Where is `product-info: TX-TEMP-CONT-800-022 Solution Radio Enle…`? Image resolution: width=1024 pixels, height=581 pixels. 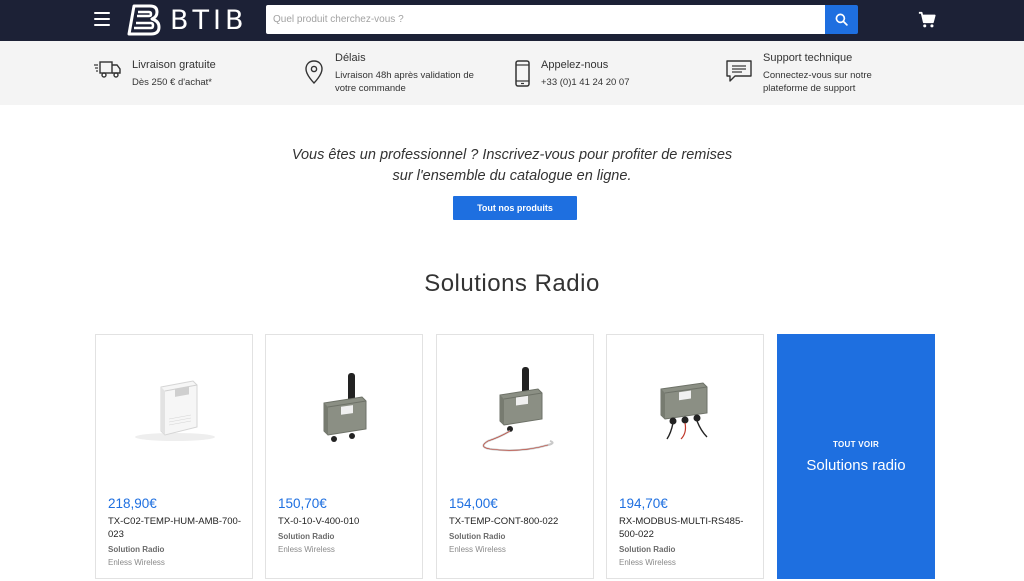
product-info: TX-TEMP-CONT-800-022 Solution Radio Enle… is located at coordinates (518, 535).